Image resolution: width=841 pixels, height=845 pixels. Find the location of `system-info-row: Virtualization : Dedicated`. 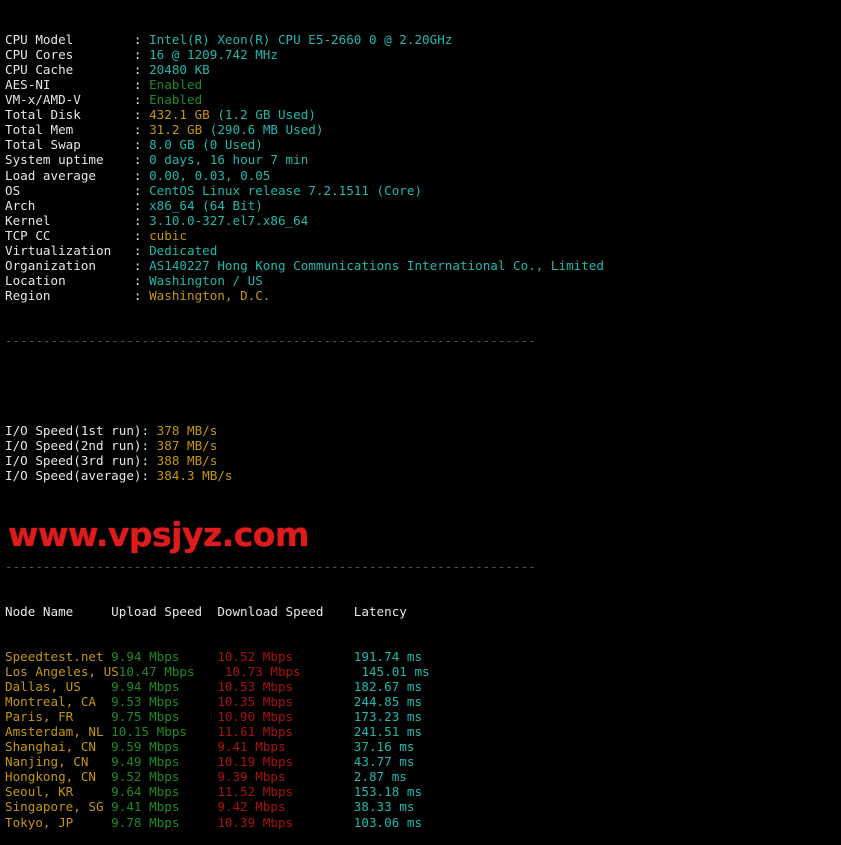

system-info-row: Virtualization : Dedicated is located at coordinates (423, 250).